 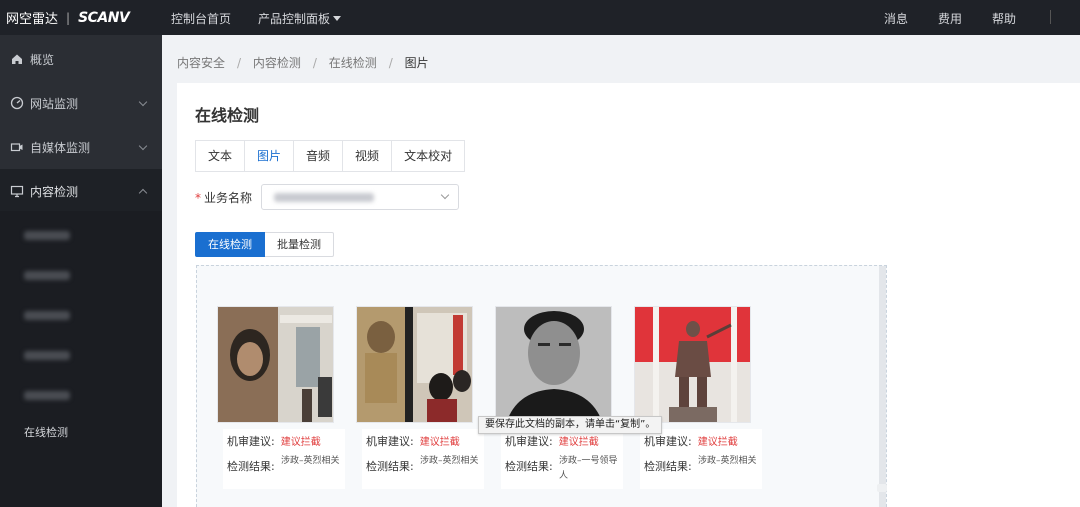 I want to click on redacted-value, so click(x=324, y=197).